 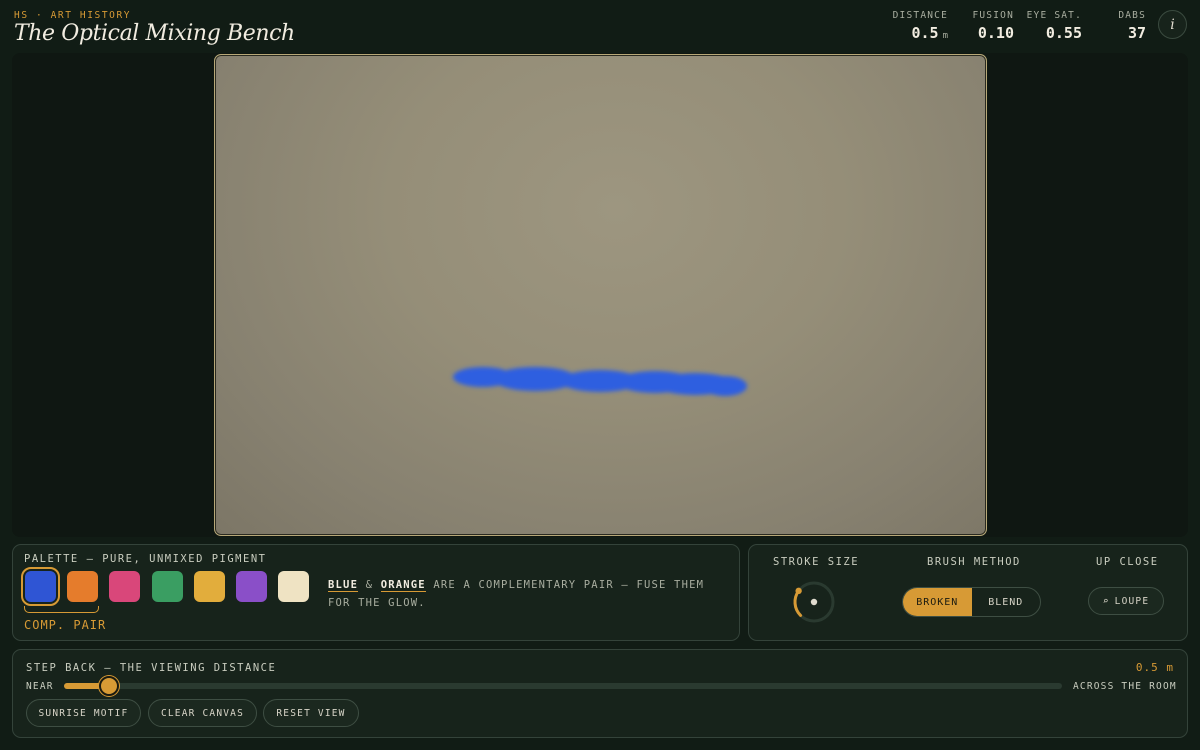 What do you see at coordinates (1154, 667) in the screenshot?
I see `viewing-distance-value: 0.5 m` at bounding box center [1154, 667].